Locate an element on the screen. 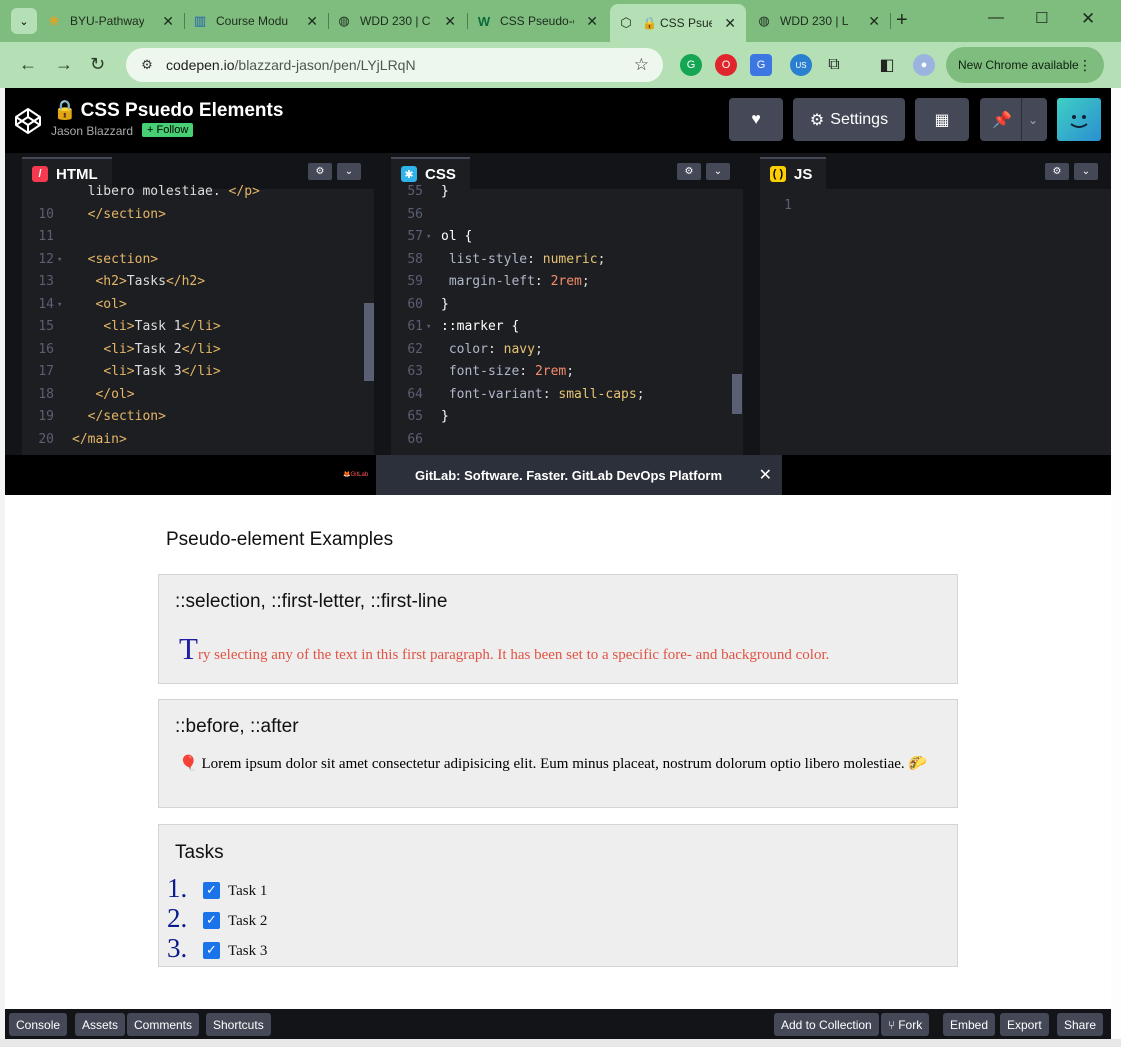  code-line: 58 list-style: numeric; is located at coordinates (567, 260).